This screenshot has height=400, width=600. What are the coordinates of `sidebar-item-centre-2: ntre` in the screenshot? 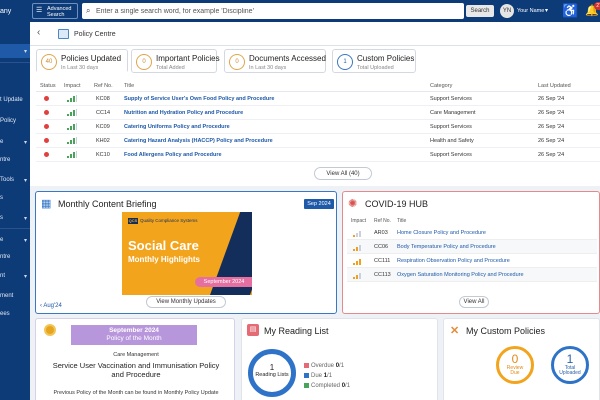 It's located at (5, 257).